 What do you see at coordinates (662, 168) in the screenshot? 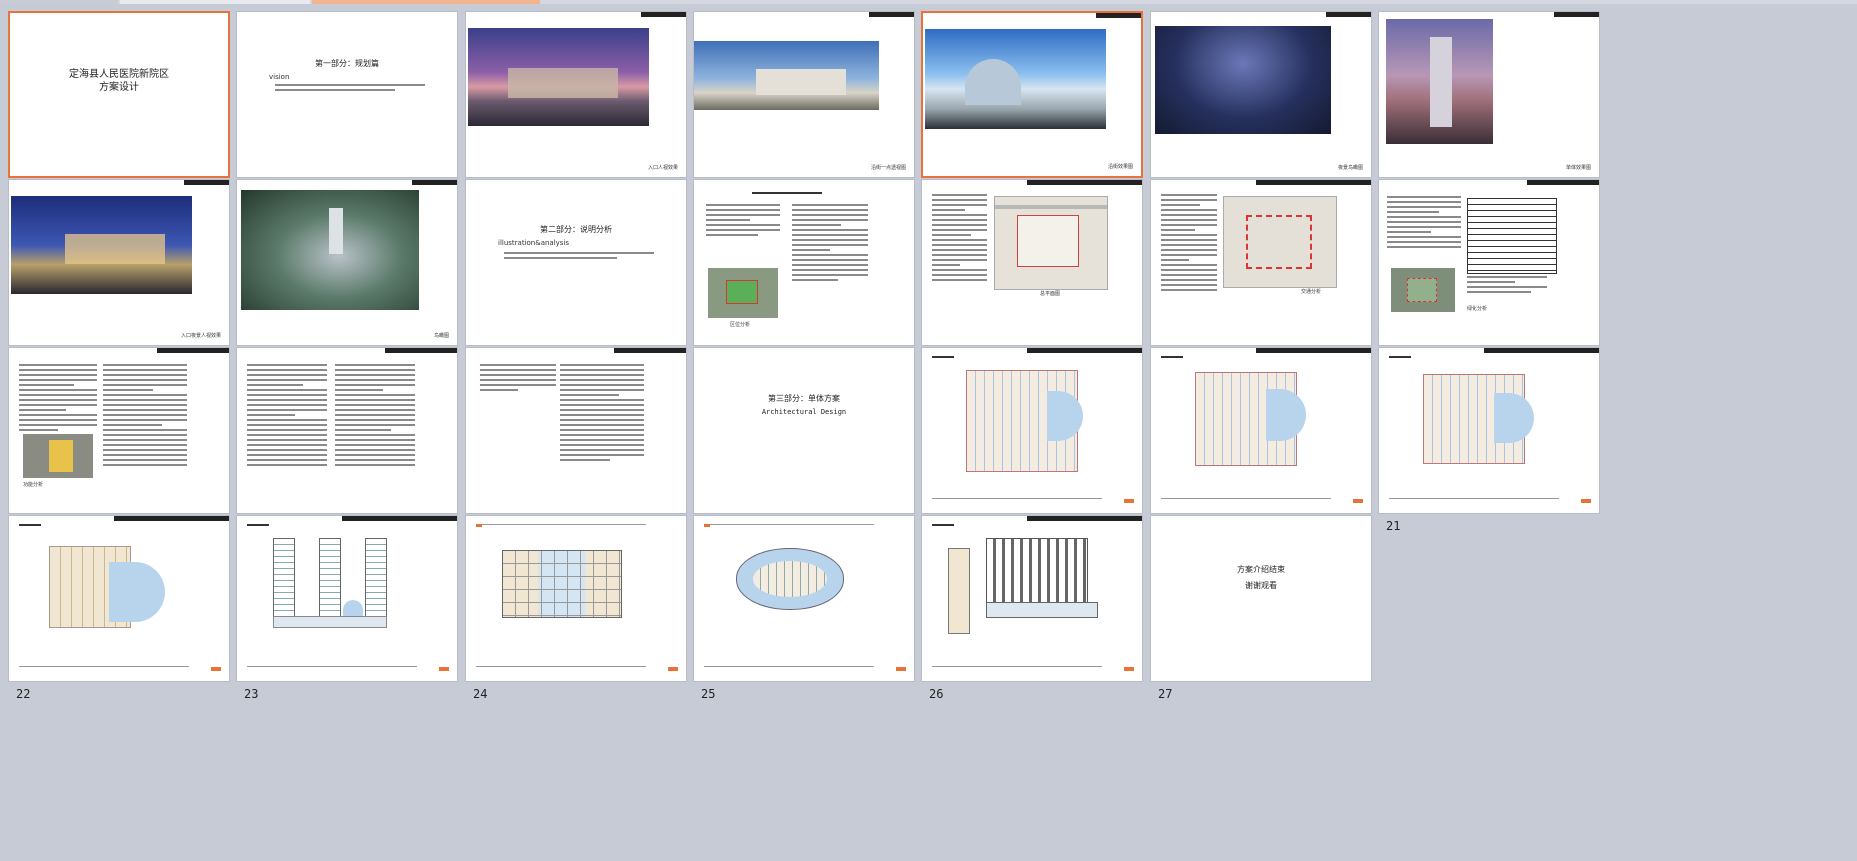
I see `slide-caption: 入口人视效果` at bounding box center [662, 168].